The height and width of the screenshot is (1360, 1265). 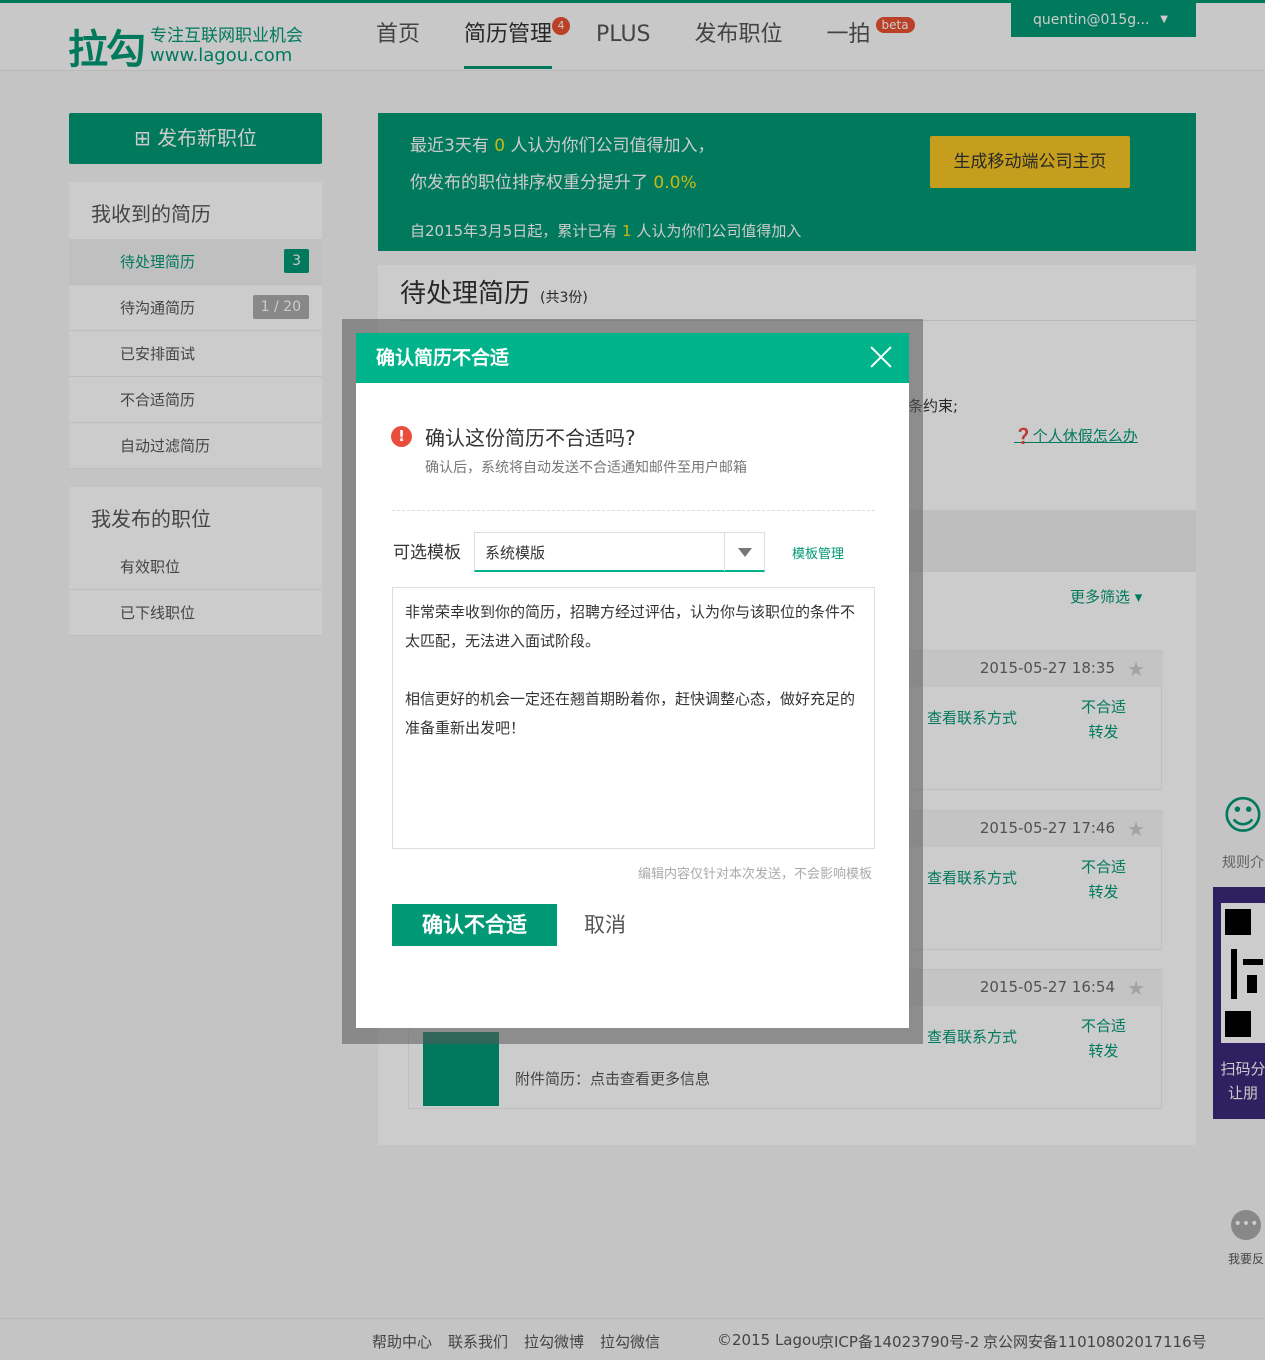 What do you see at coordinates (605, 924) in the screenshot?
I see `cancel-button: 取消` at bounding box center [605, 924].